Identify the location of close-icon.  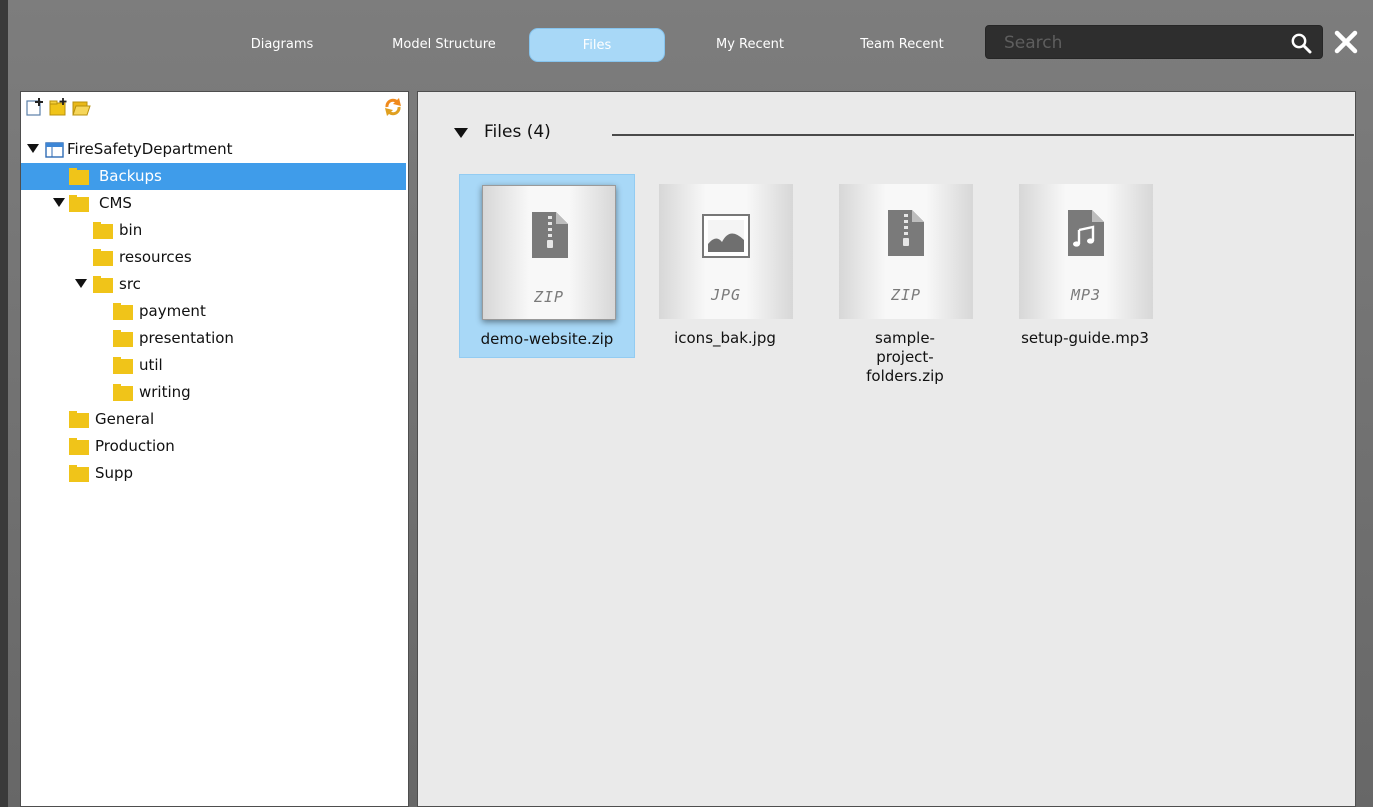
(1346, 42).